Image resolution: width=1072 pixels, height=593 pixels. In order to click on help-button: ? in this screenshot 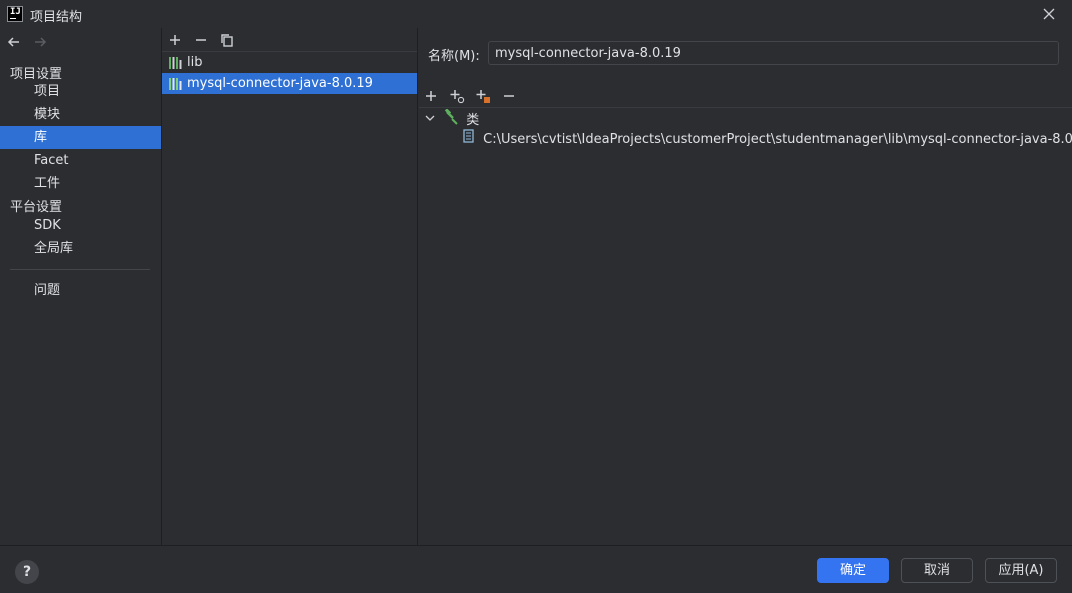, I will do `click(27, 572)`.